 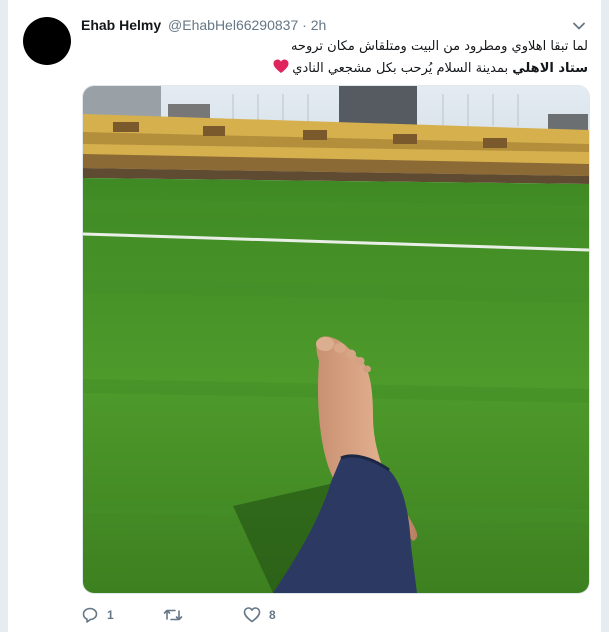 I want to click on like-count: 8, so click(x=272, y=615).